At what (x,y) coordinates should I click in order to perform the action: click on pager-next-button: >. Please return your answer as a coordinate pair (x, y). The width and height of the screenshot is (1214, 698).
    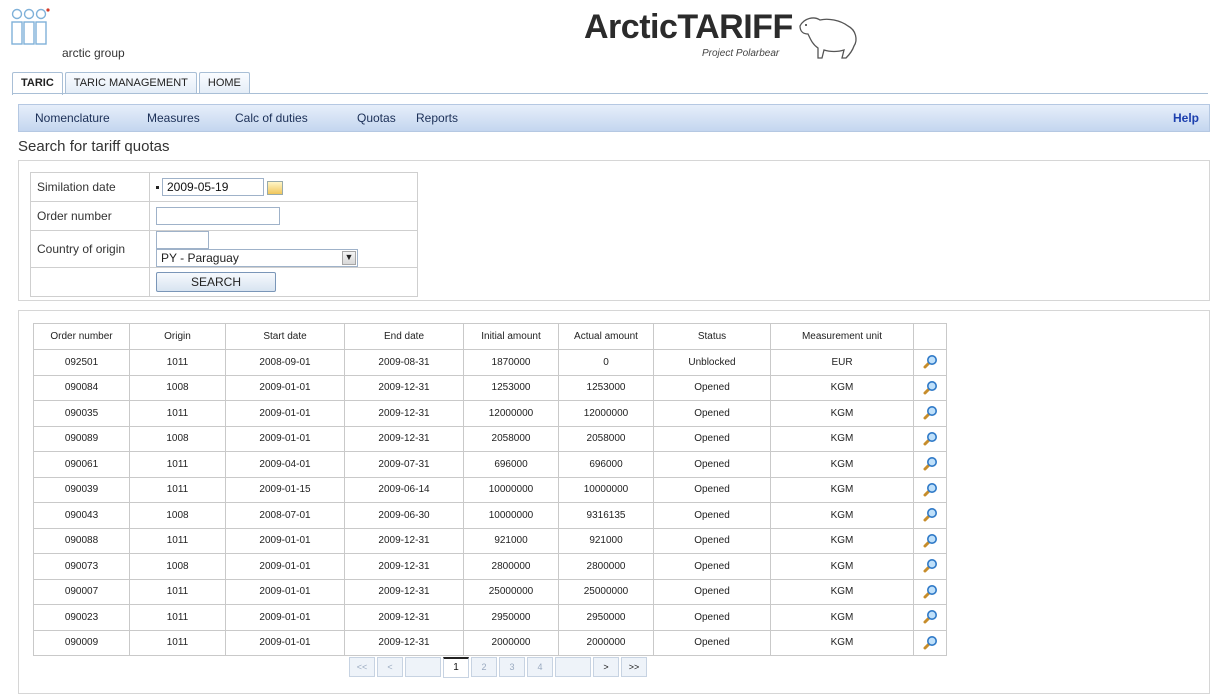
    Looking at the image, I should click on (606, 667).